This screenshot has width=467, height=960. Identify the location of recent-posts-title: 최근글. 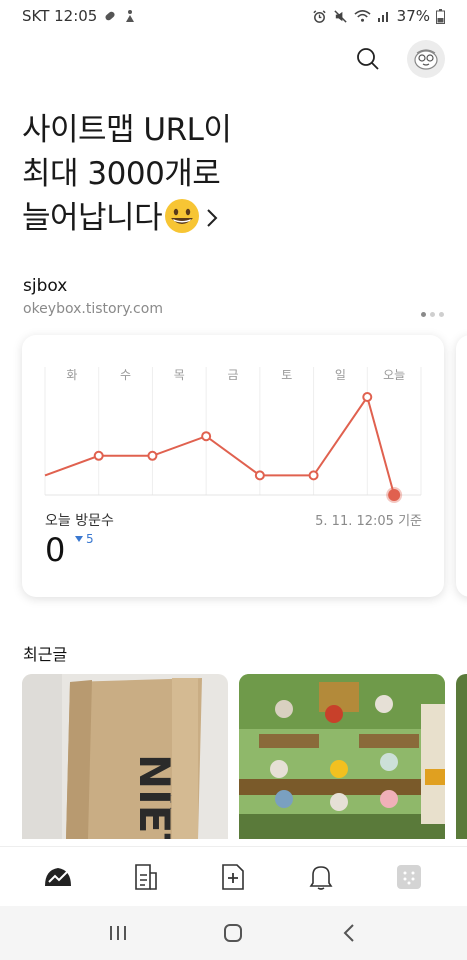
(45, 654).